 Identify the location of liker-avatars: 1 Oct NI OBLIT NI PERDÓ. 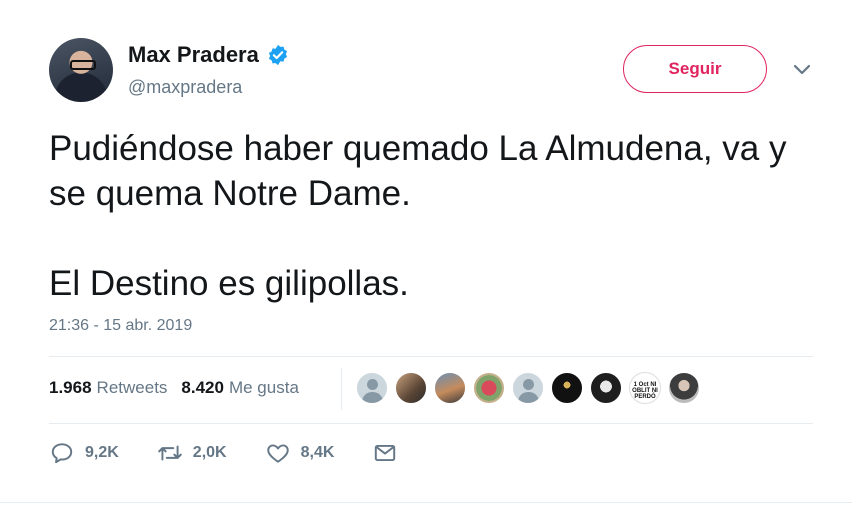
(531, 388).